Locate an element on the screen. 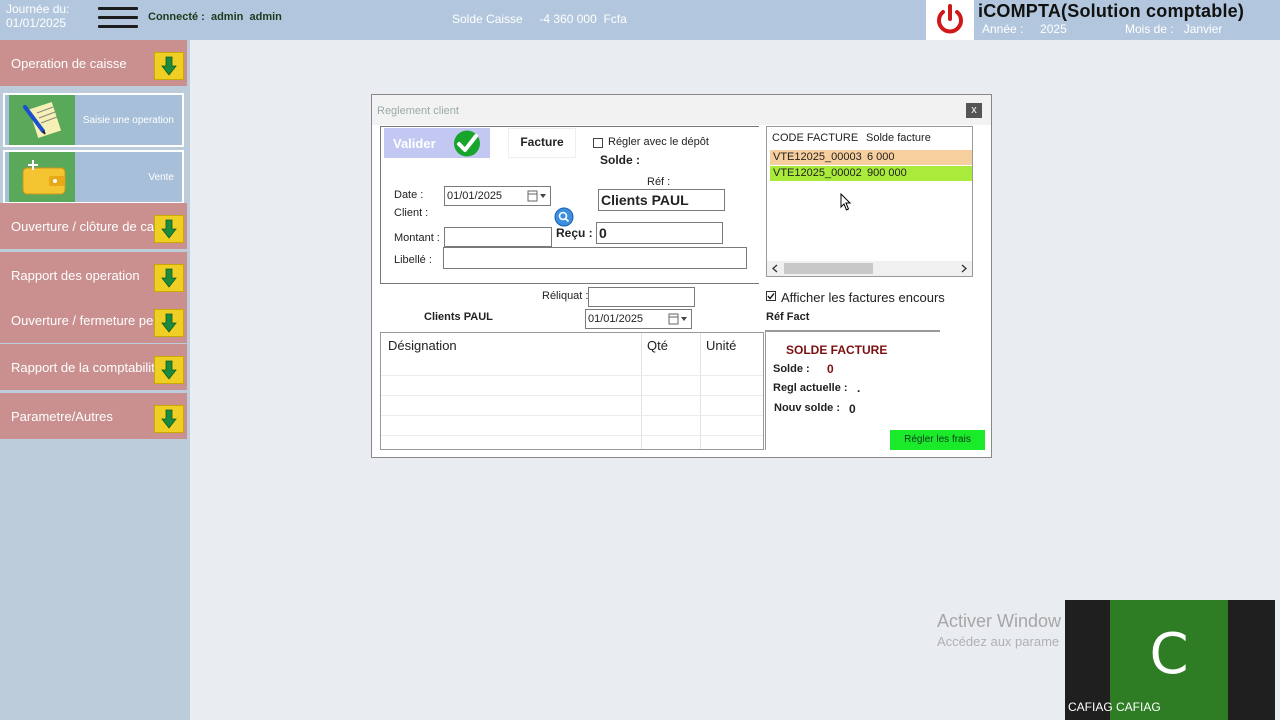 The height and width of the screenshot is (720, 1280). sidebar-item-ouverture-cloture-caisse: Ouverture / clôture de caisse is located at coordinates (93, 226).